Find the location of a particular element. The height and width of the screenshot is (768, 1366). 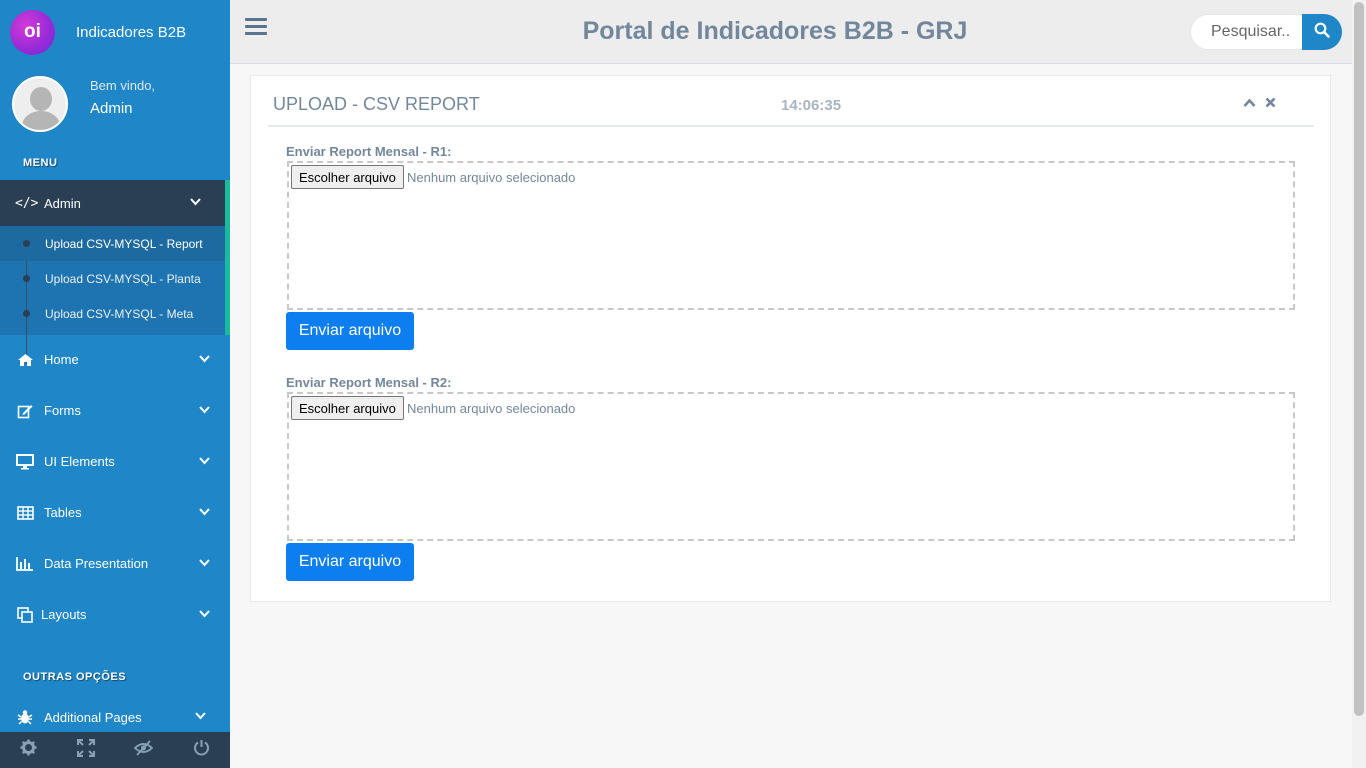

search-input is located at coordinates (1247, 32).